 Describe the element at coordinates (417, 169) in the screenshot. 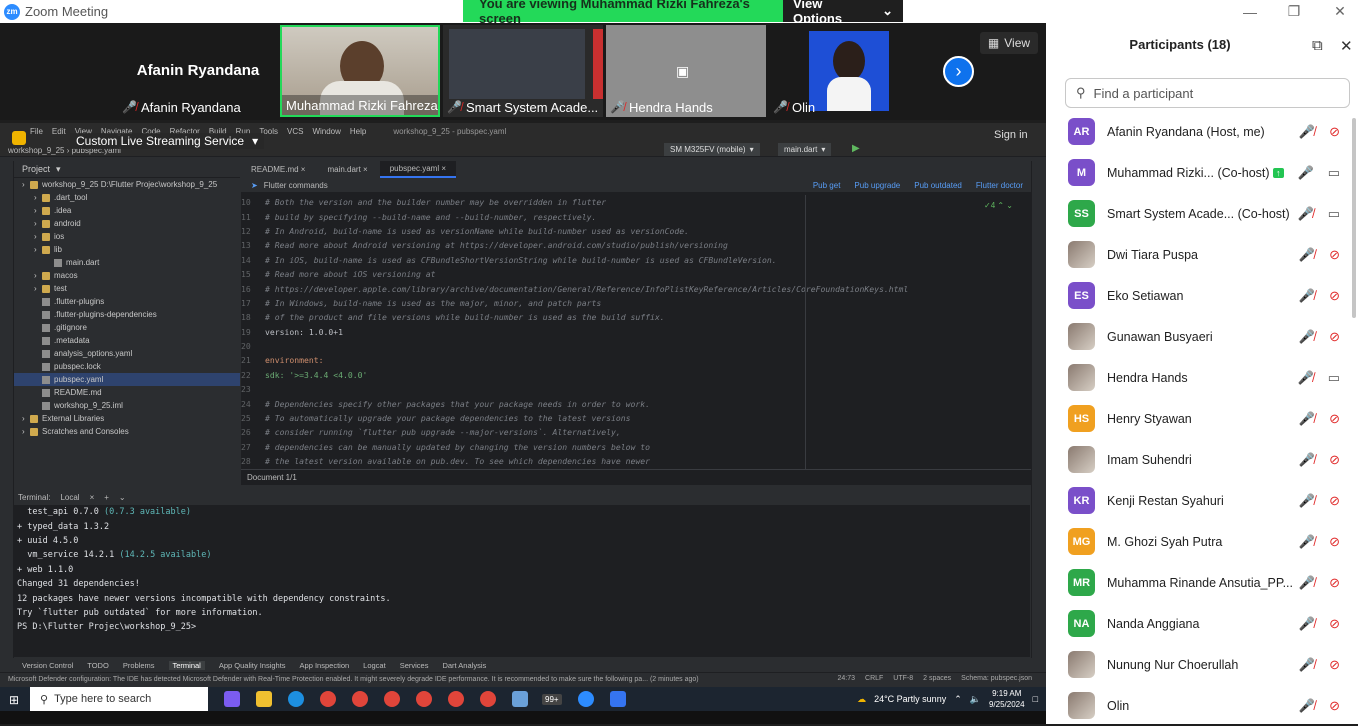

I see `tab-pubspec: pubspec.yaml ×` at that location.